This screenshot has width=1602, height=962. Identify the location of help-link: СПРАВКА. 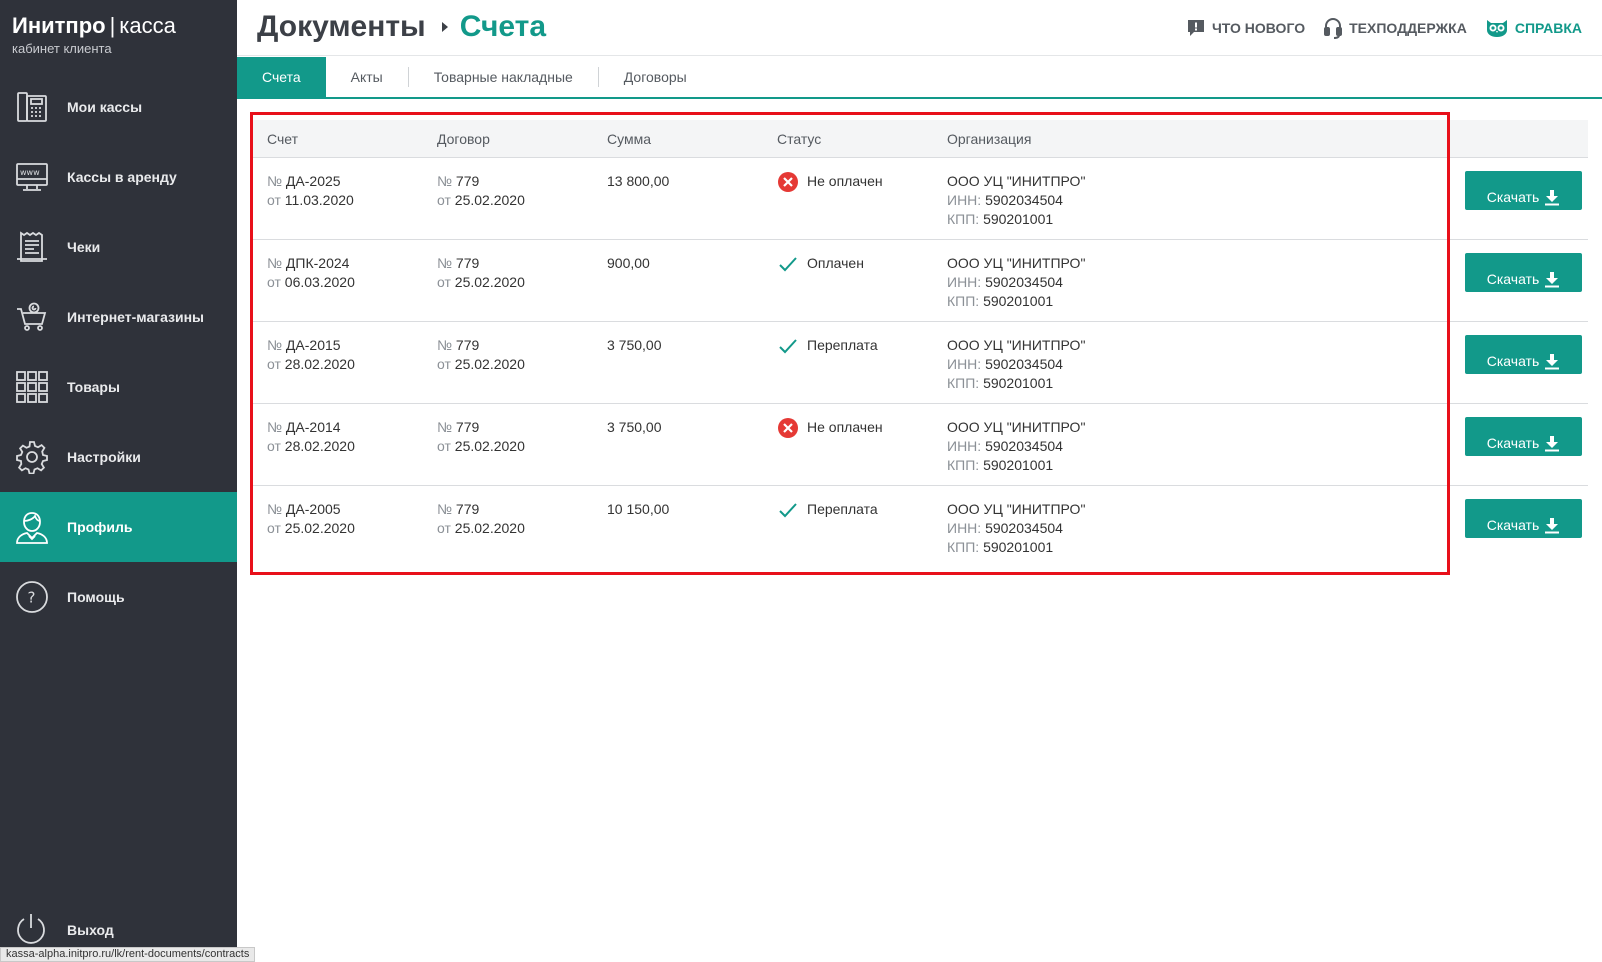
(1533, 28).